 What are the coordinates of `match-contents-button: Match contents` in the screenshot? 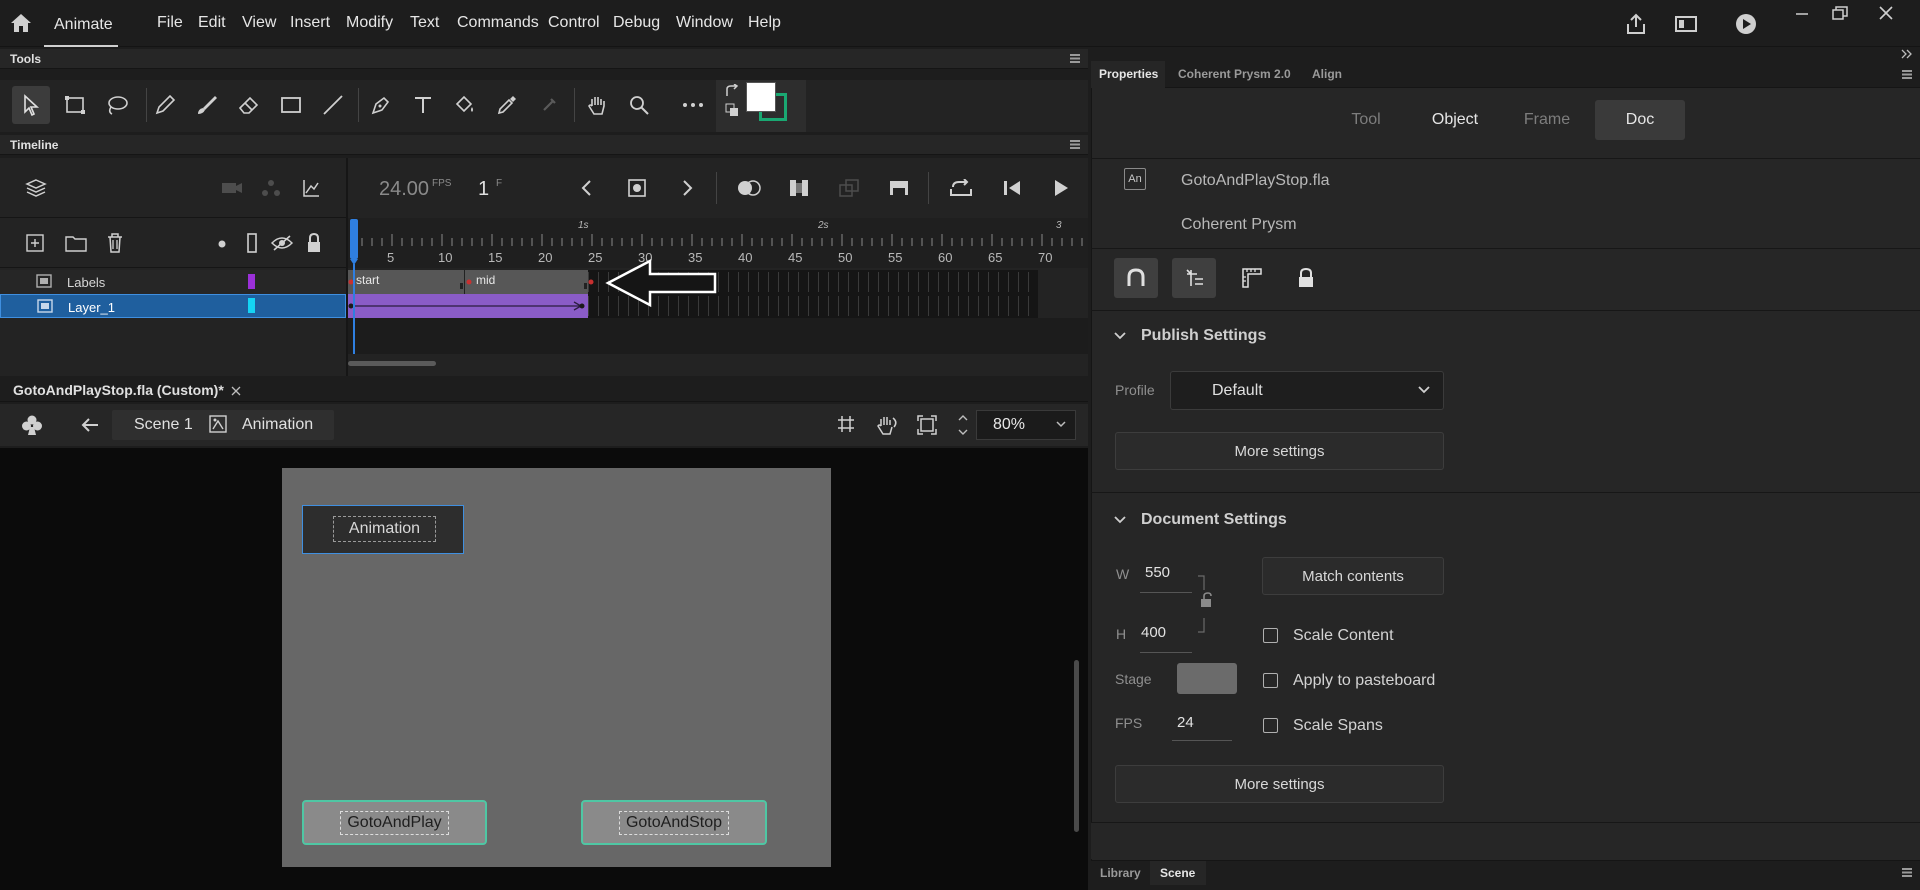 It's located at (1353, 576).